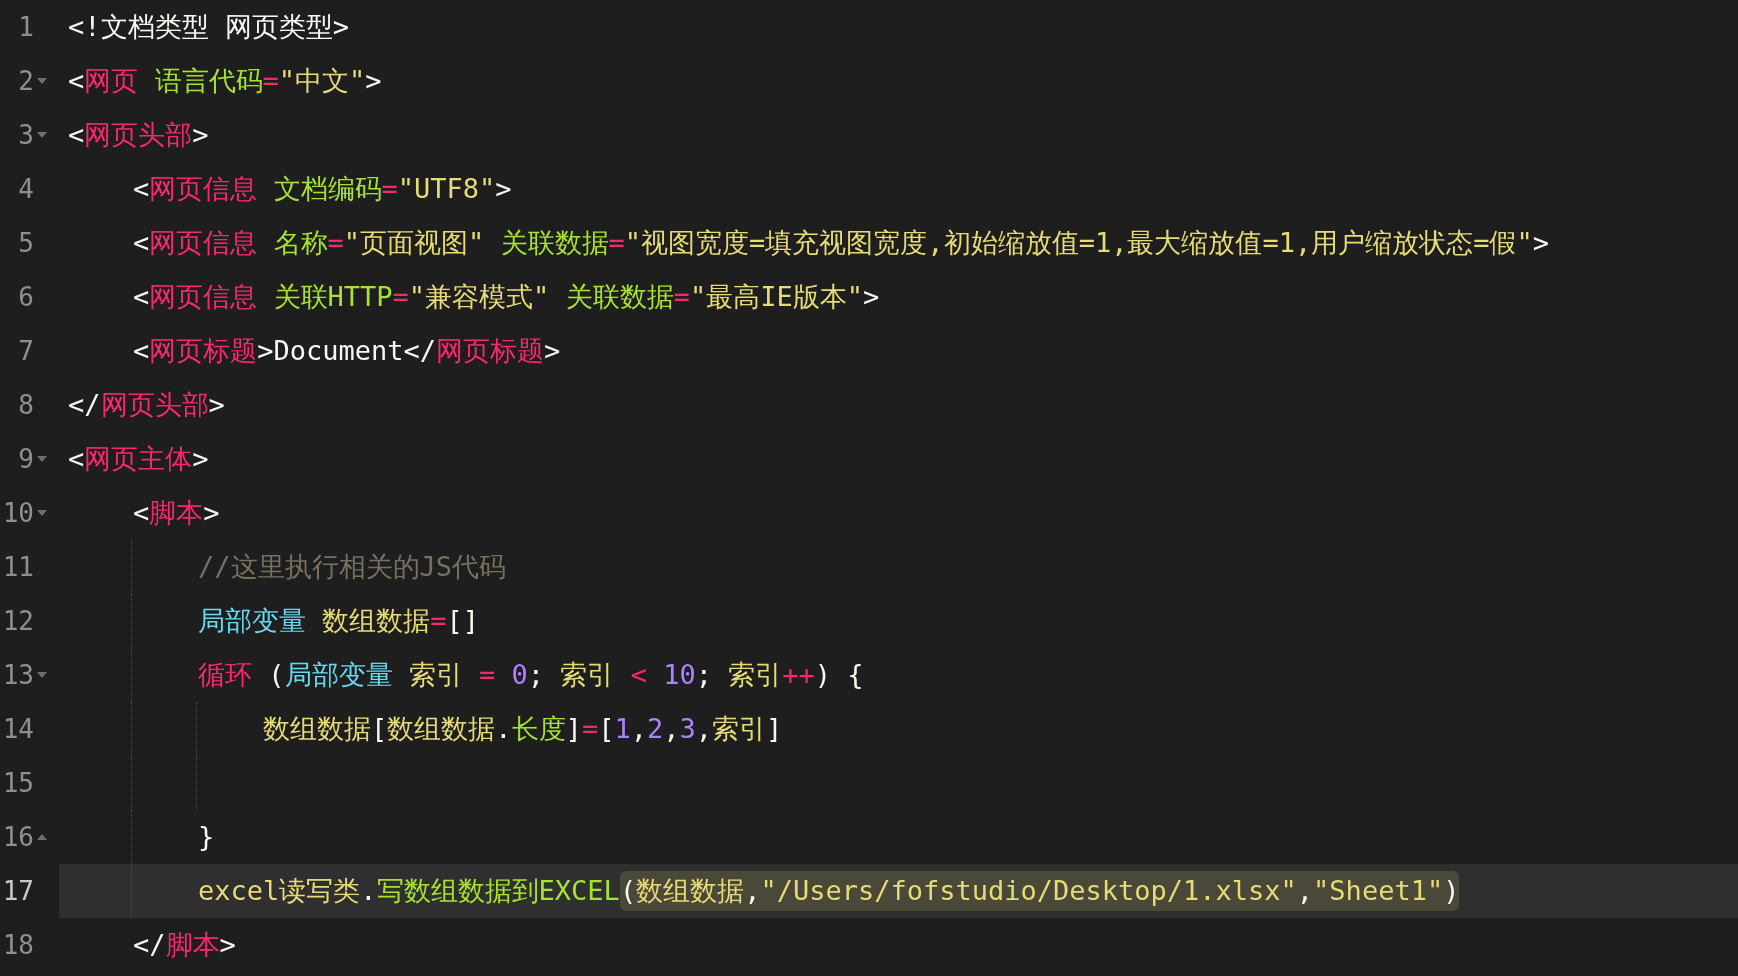 Image resolution: width=1738 pixels, height=976 pixels. Describe the element at coordinates (506, 296) in the screenshot. I see `code-line: <网页信息 关联HTTP="兼容模式" 关联数据="最高IE版本">` at that location.